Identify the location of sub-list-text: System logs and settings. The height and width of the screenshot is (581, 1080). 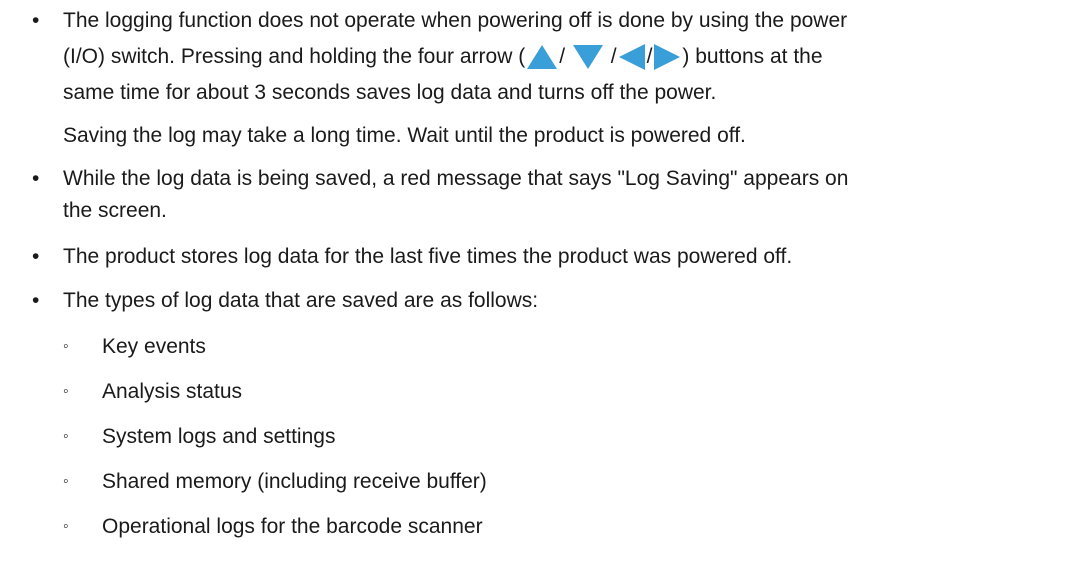
(219, 436).